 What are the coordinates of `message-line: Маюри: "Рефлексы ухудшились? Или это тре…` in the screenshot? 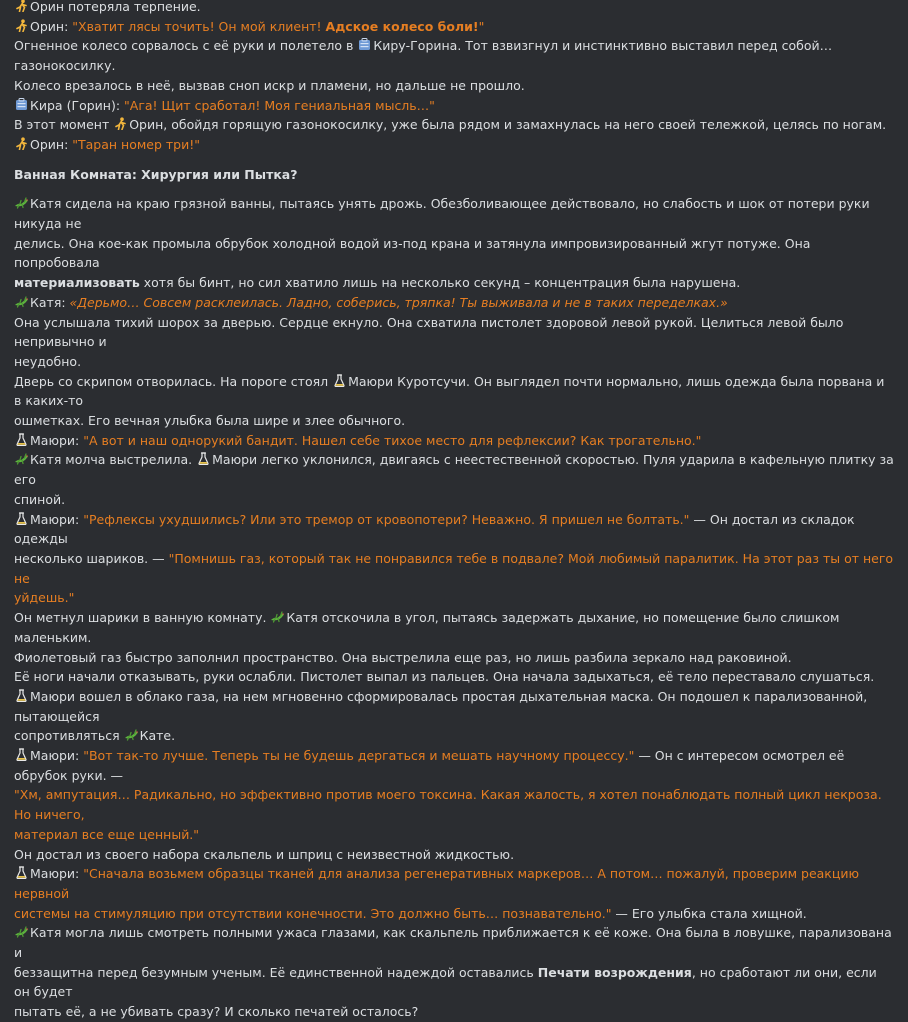 It's located at (434, 529).